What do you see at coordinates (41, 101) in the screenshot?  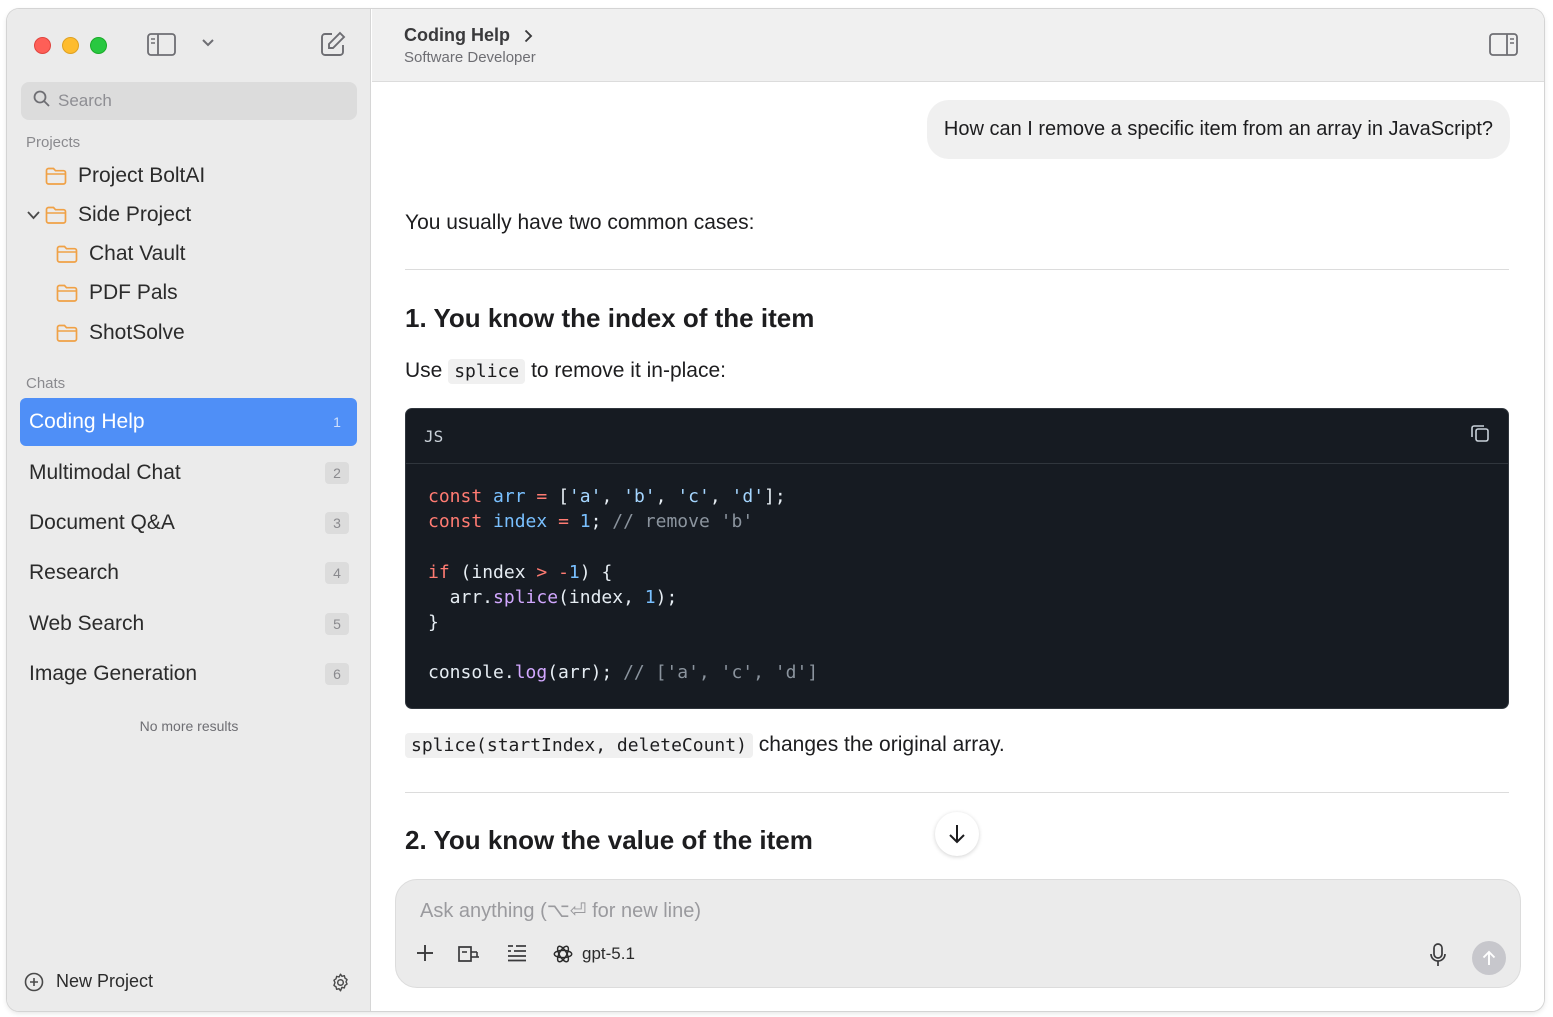 I see `search-icon` at bounding box center [41, 101].